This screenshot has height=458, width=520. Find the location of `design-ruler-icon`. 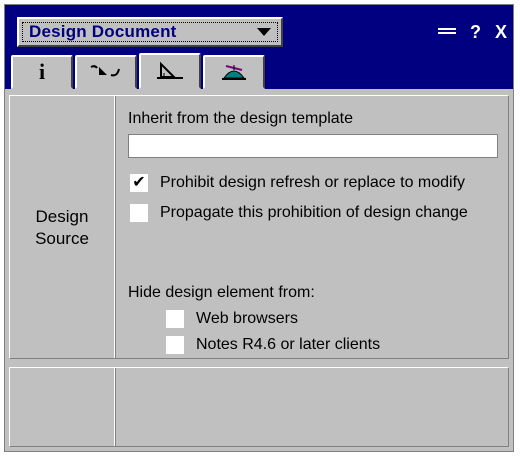

design-ruler-icon is located at coordinates (170, 70).